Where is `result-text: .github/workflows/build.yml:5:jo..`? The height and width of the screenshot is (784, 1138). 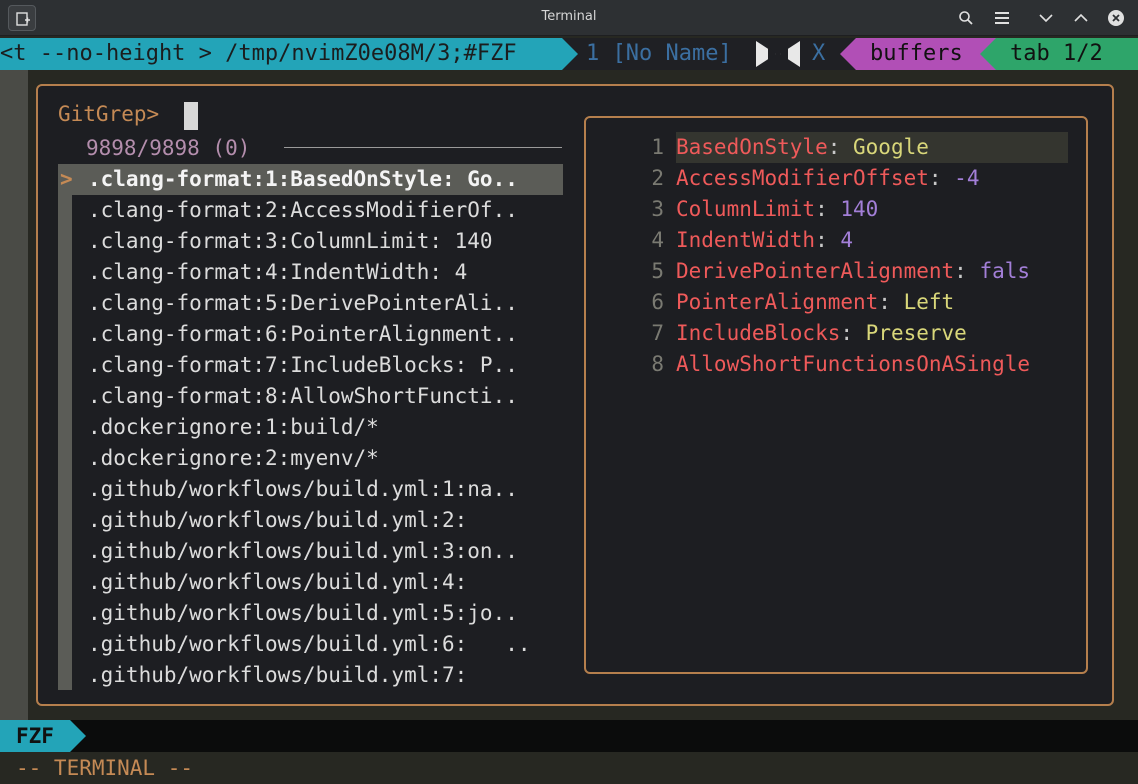
result-text: .github/workflows/build.yml:5:jo.. is located at coordinates (303, 613).